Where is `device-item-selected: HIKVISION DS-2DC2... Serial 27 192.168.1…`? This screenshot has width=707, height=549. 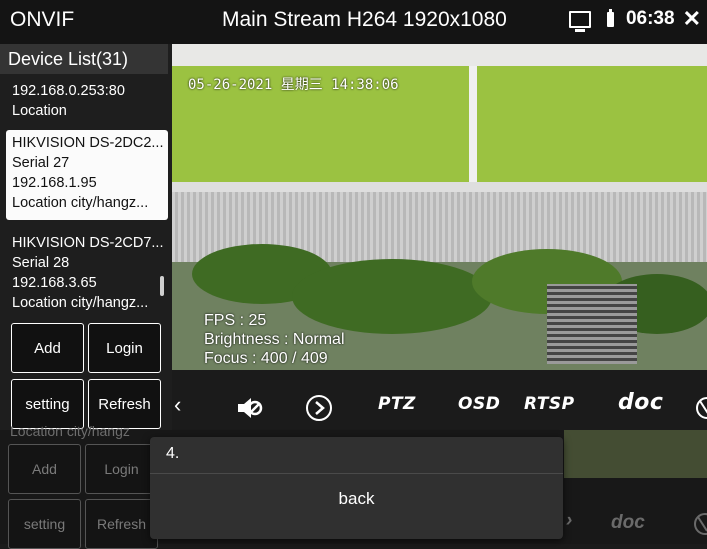
device-item-selected: HIKVISION DS-2DC2... Serial 27 192.168.1… is located at coordinates (87, 175).